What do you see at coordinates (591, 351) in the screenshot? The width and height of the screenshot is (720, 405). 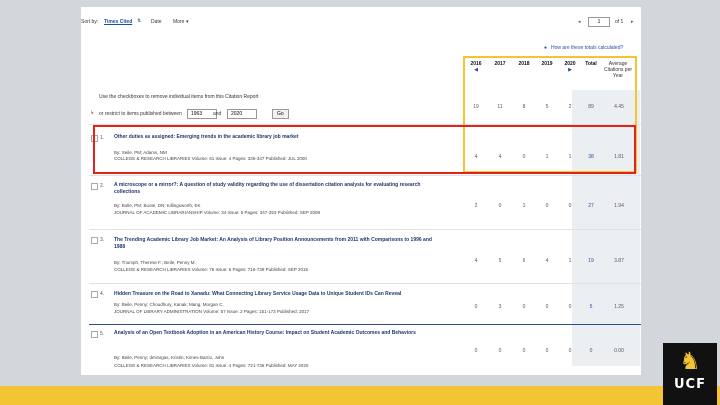 I see `cite-total: 0` at bounding box center [591, 351].